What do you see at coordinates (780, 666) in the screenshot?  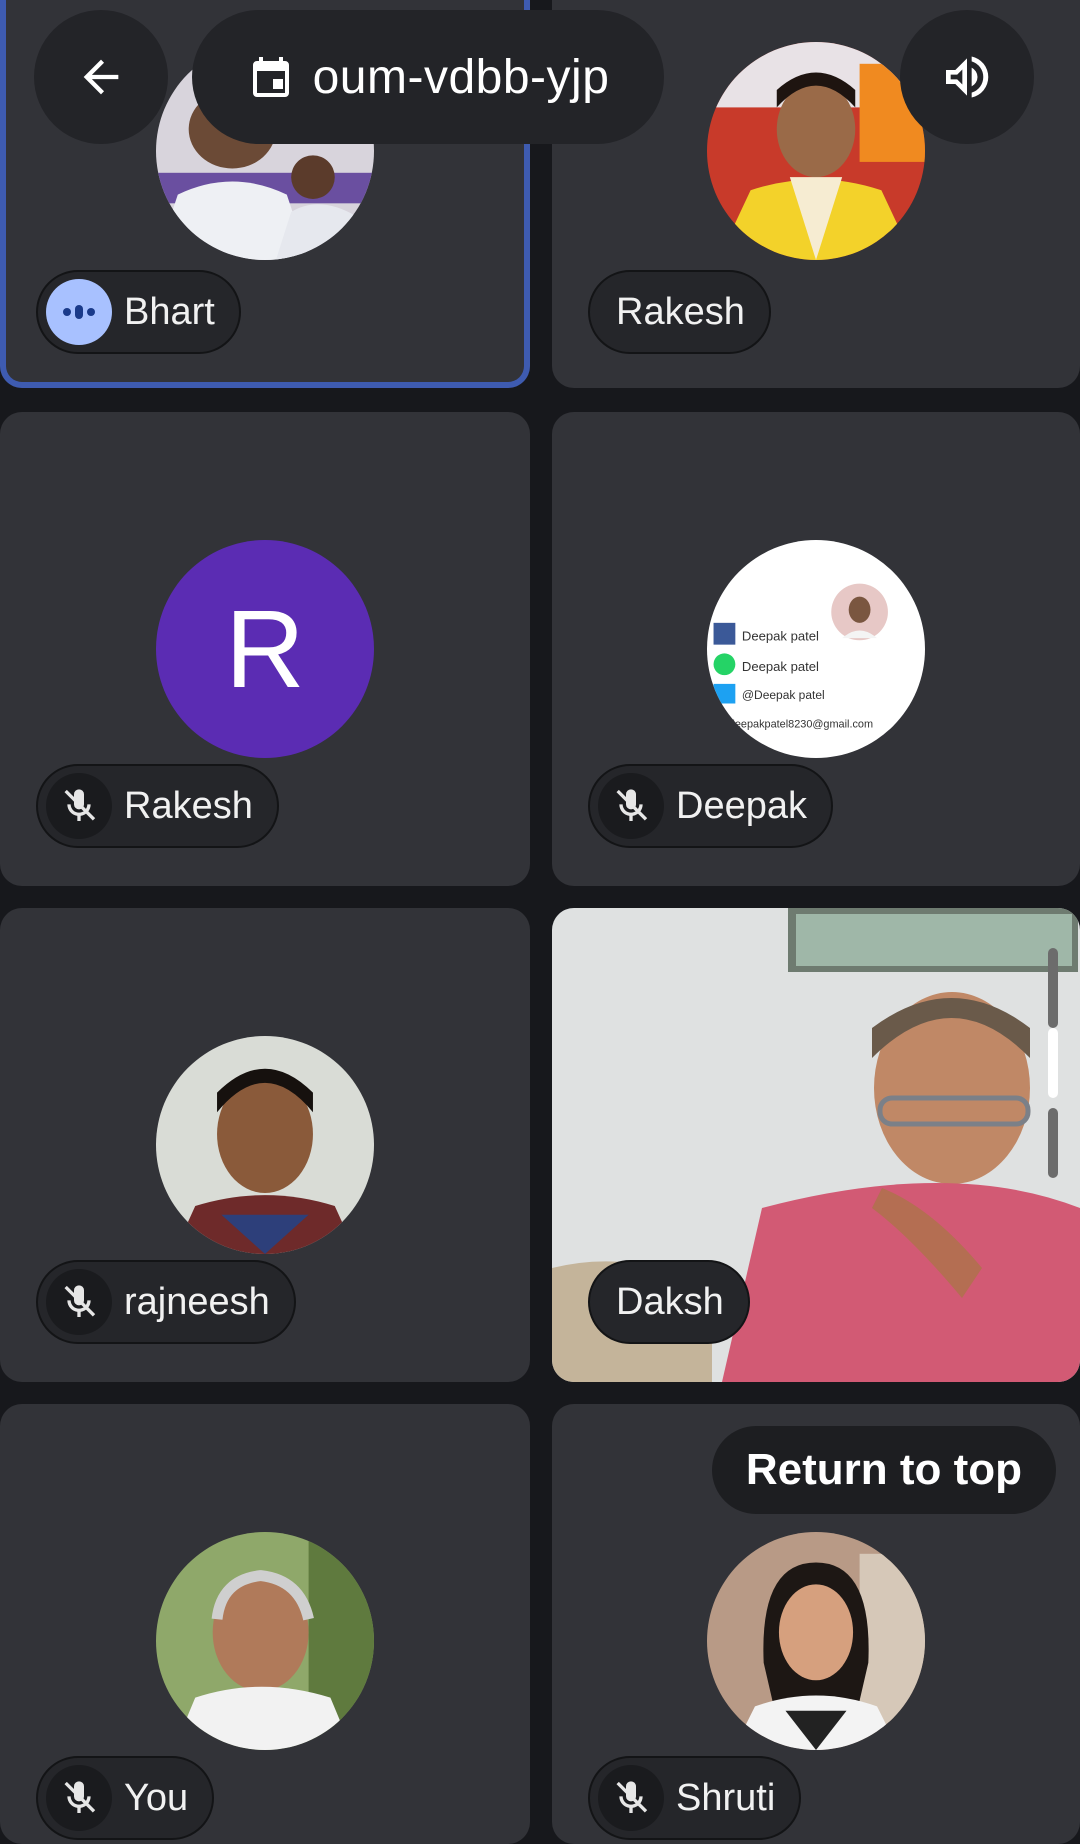 I see `card-line-2: Deepak patel` at bounding box center [780, 666].